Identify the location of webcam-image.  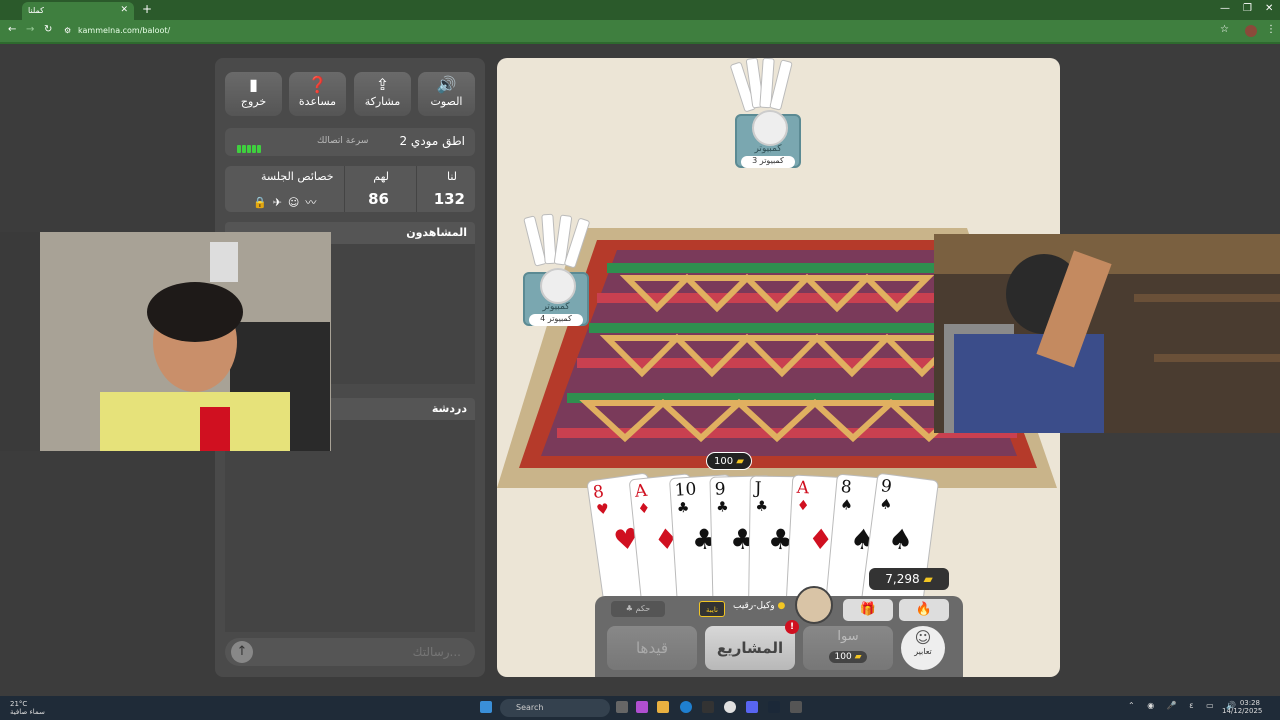
(165, 341).